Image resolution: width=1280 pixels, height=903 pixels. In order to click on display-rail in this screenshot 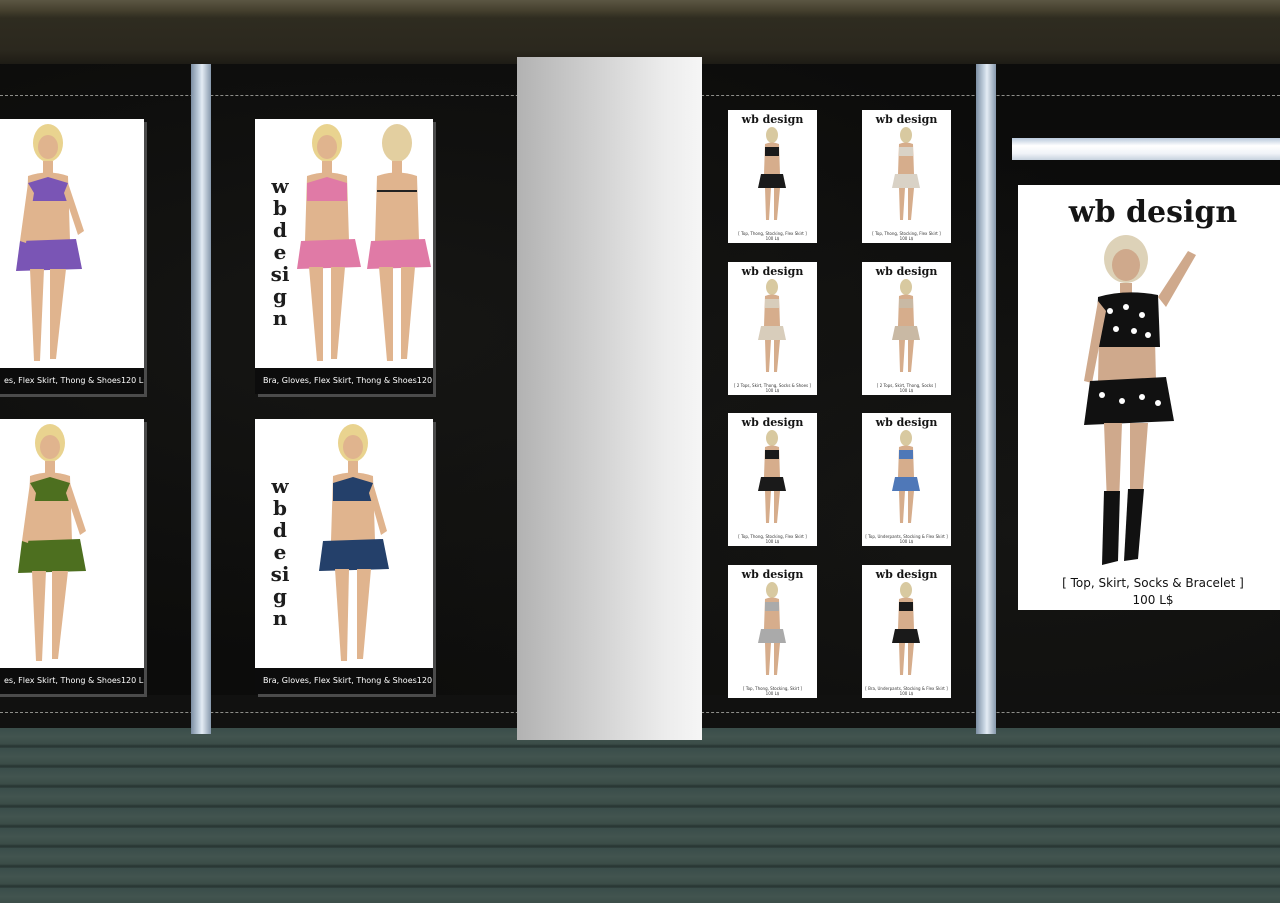, I will do `click(1146, 149)`.